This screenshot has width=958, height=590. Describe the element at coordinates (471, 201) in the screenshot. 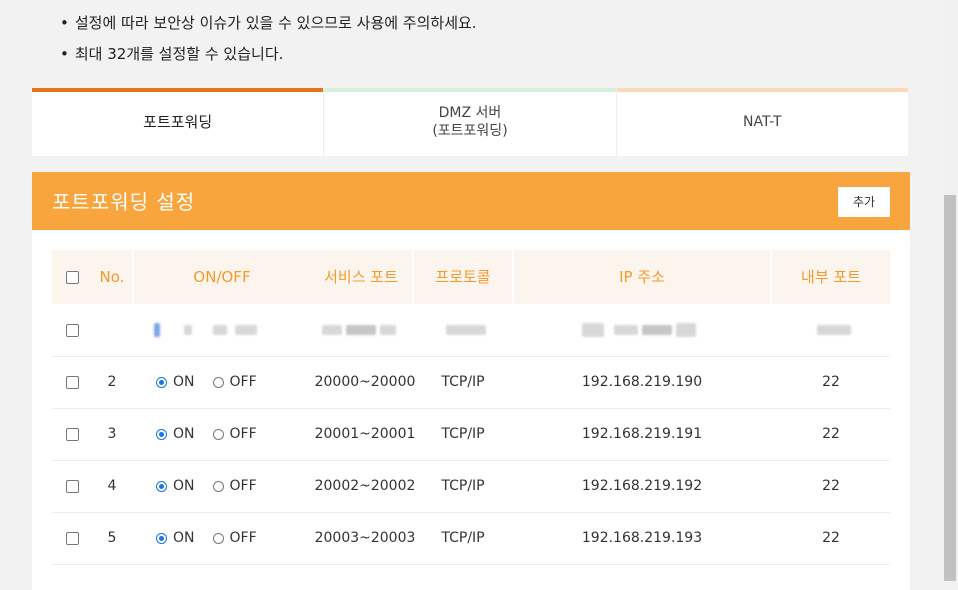

I see `panel-header: 포트포워딩 설정 추가` at that location.